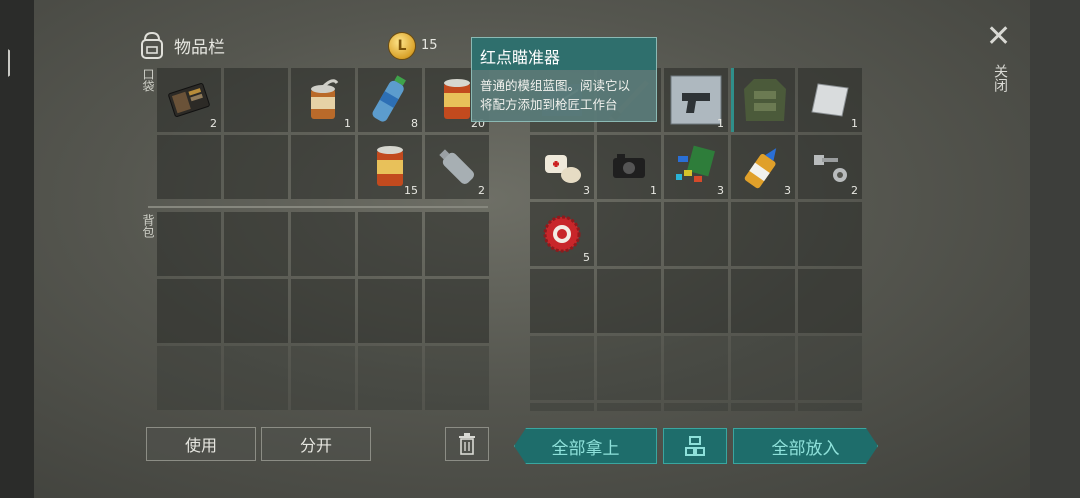  I want to click on wallet-icon, so click(189, 100).